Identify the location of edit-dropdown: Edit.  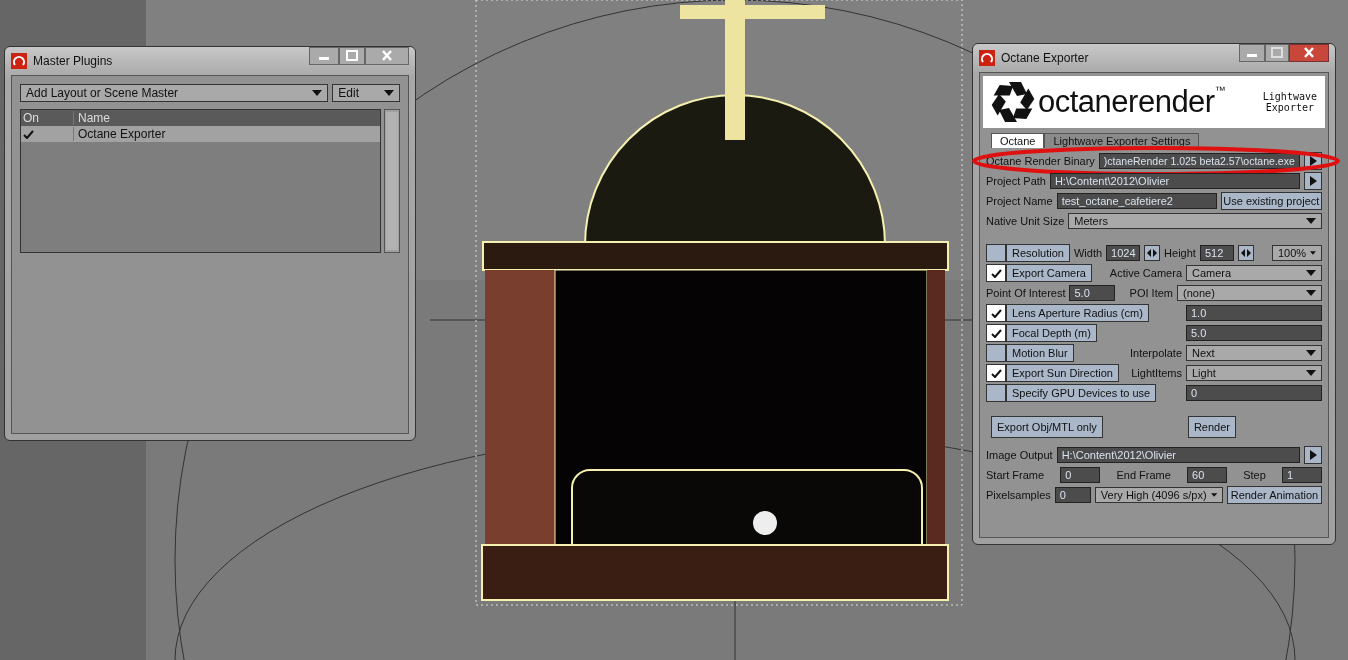
(366, 93).